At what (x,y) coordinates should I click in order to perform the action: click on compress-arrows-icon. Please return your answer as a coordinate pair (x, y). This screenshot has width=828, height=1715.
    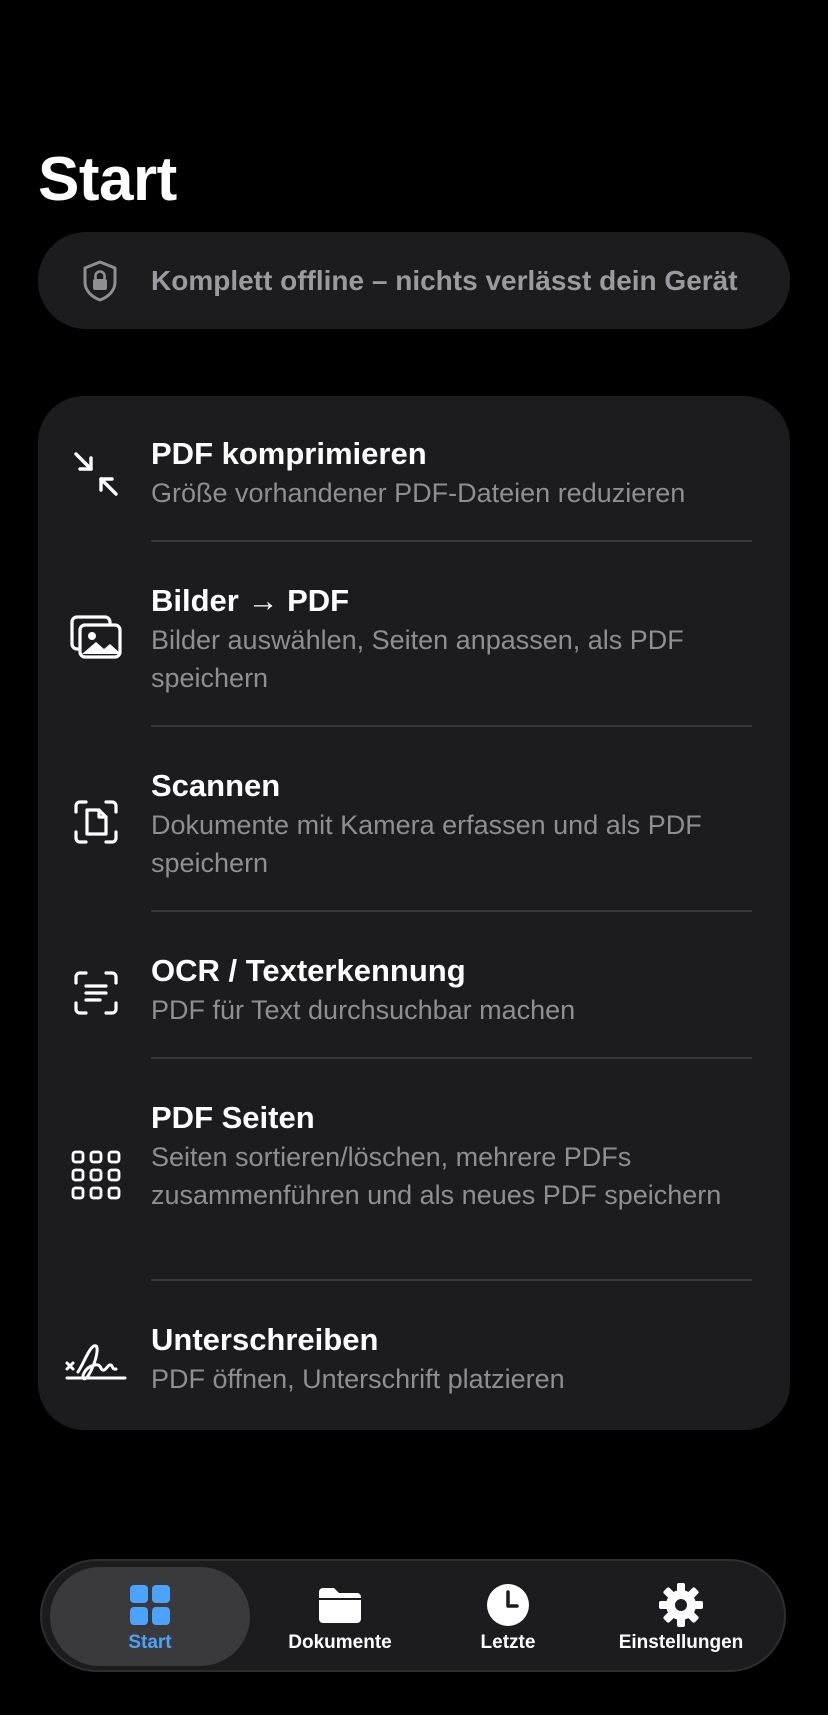
    Looking at the image, I should click on (96, 474).